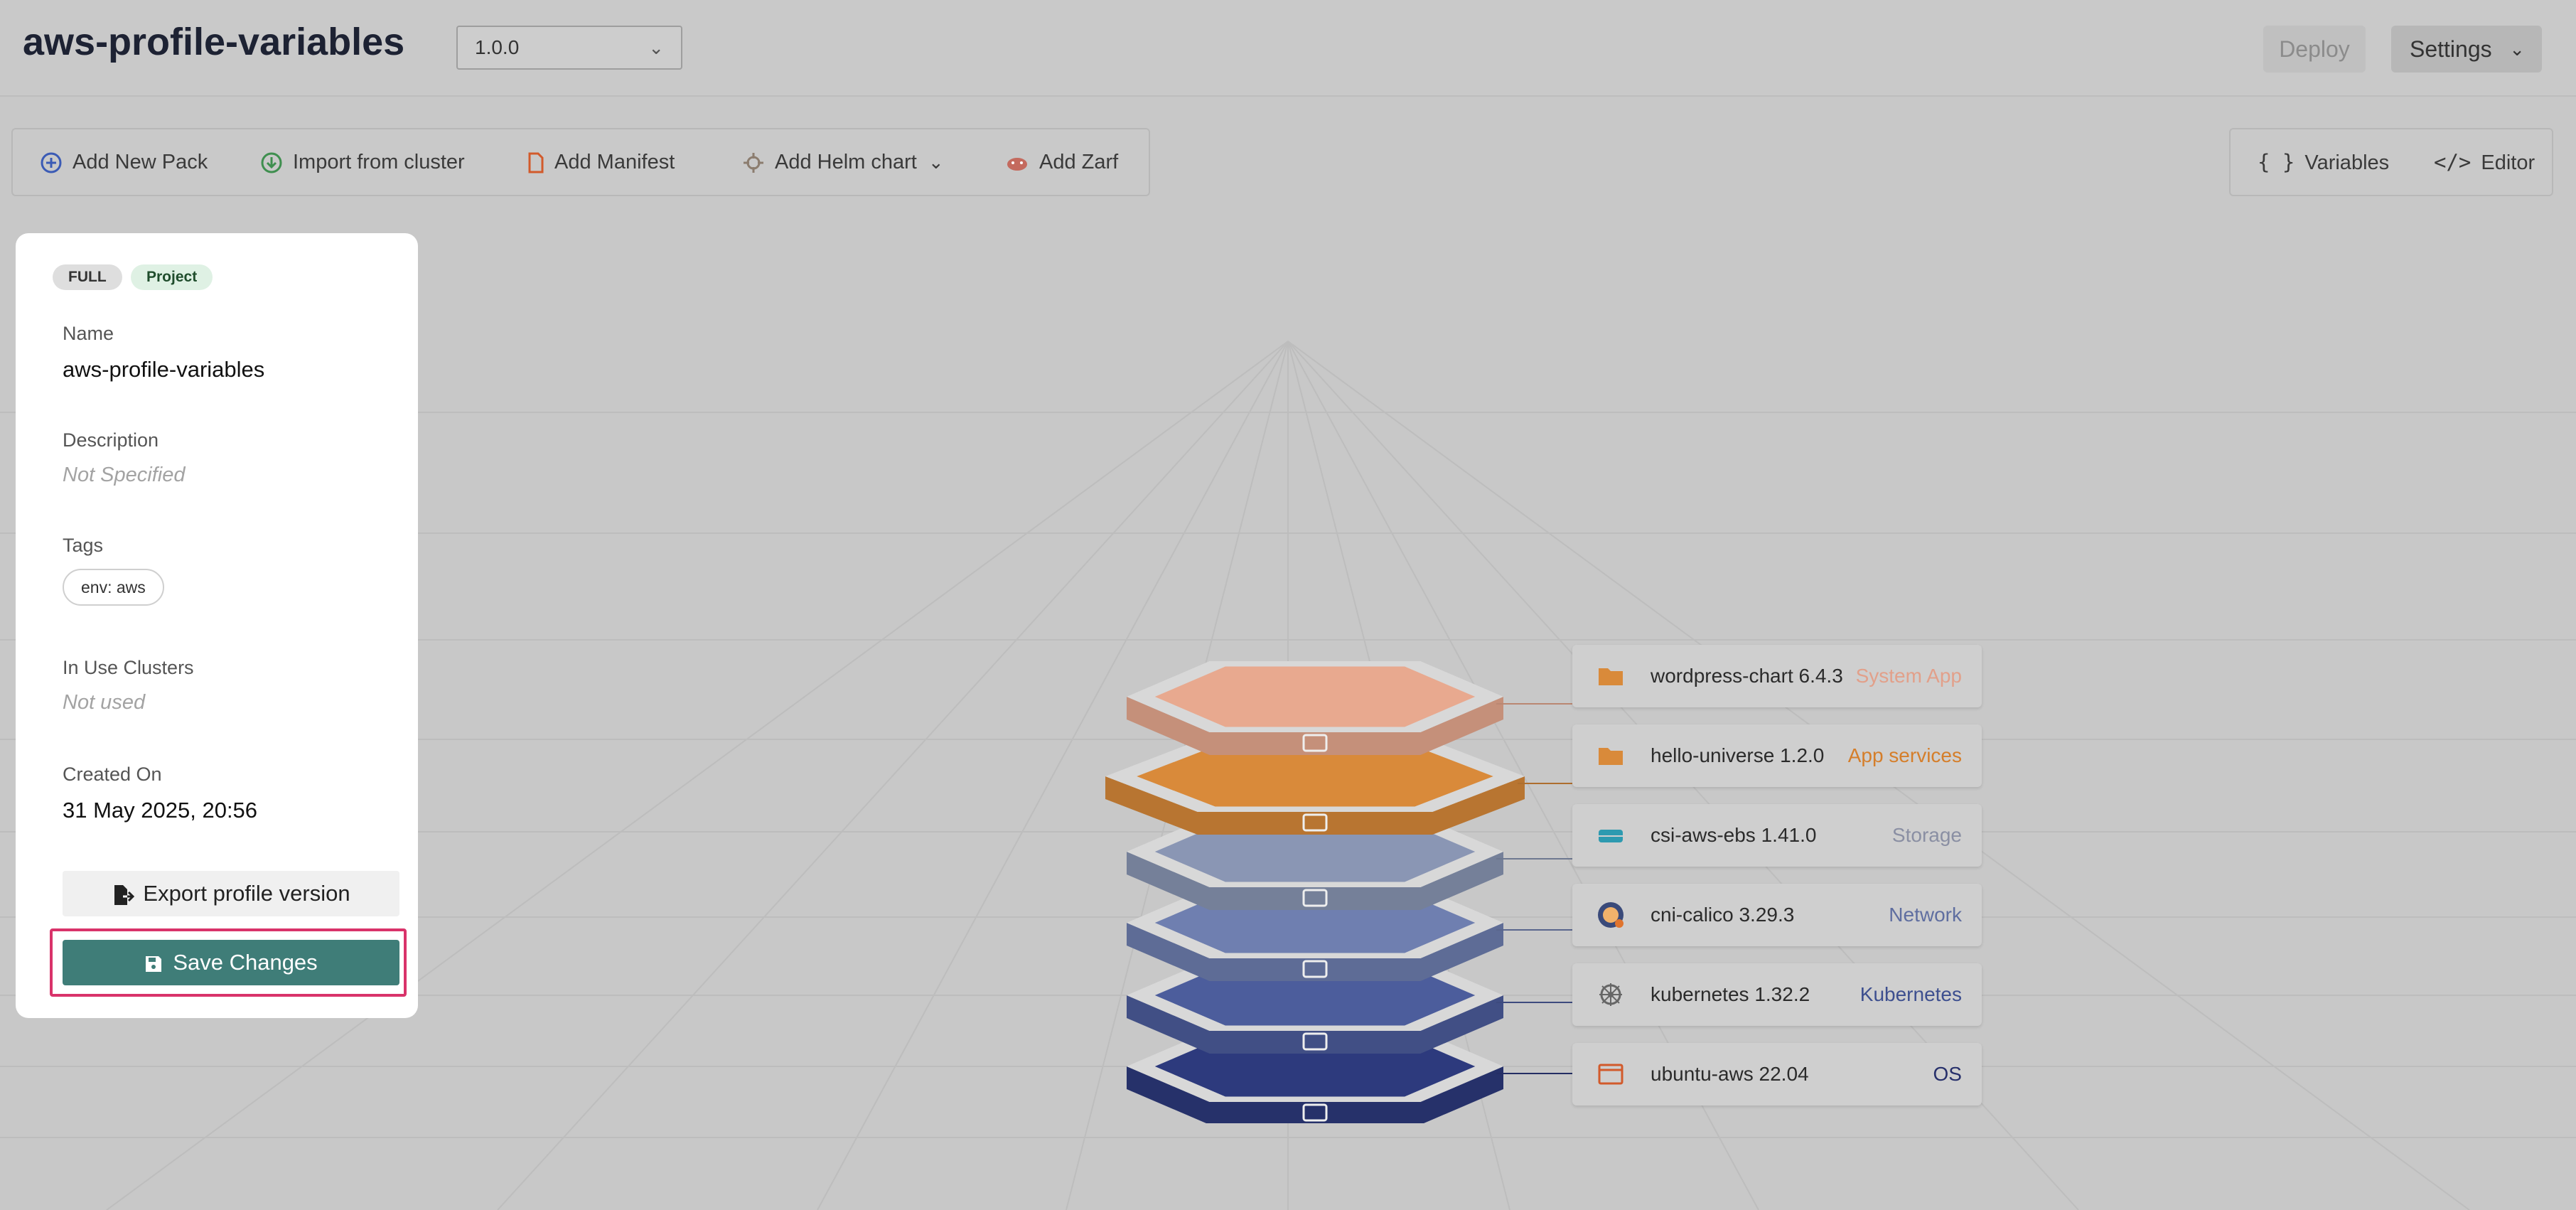 This screenshot has height=1210, width=2576. Describe the element at coordinates (1723, 915) in the screenshot. I see `layer-name: cni-calico 3.29.3` at that location.